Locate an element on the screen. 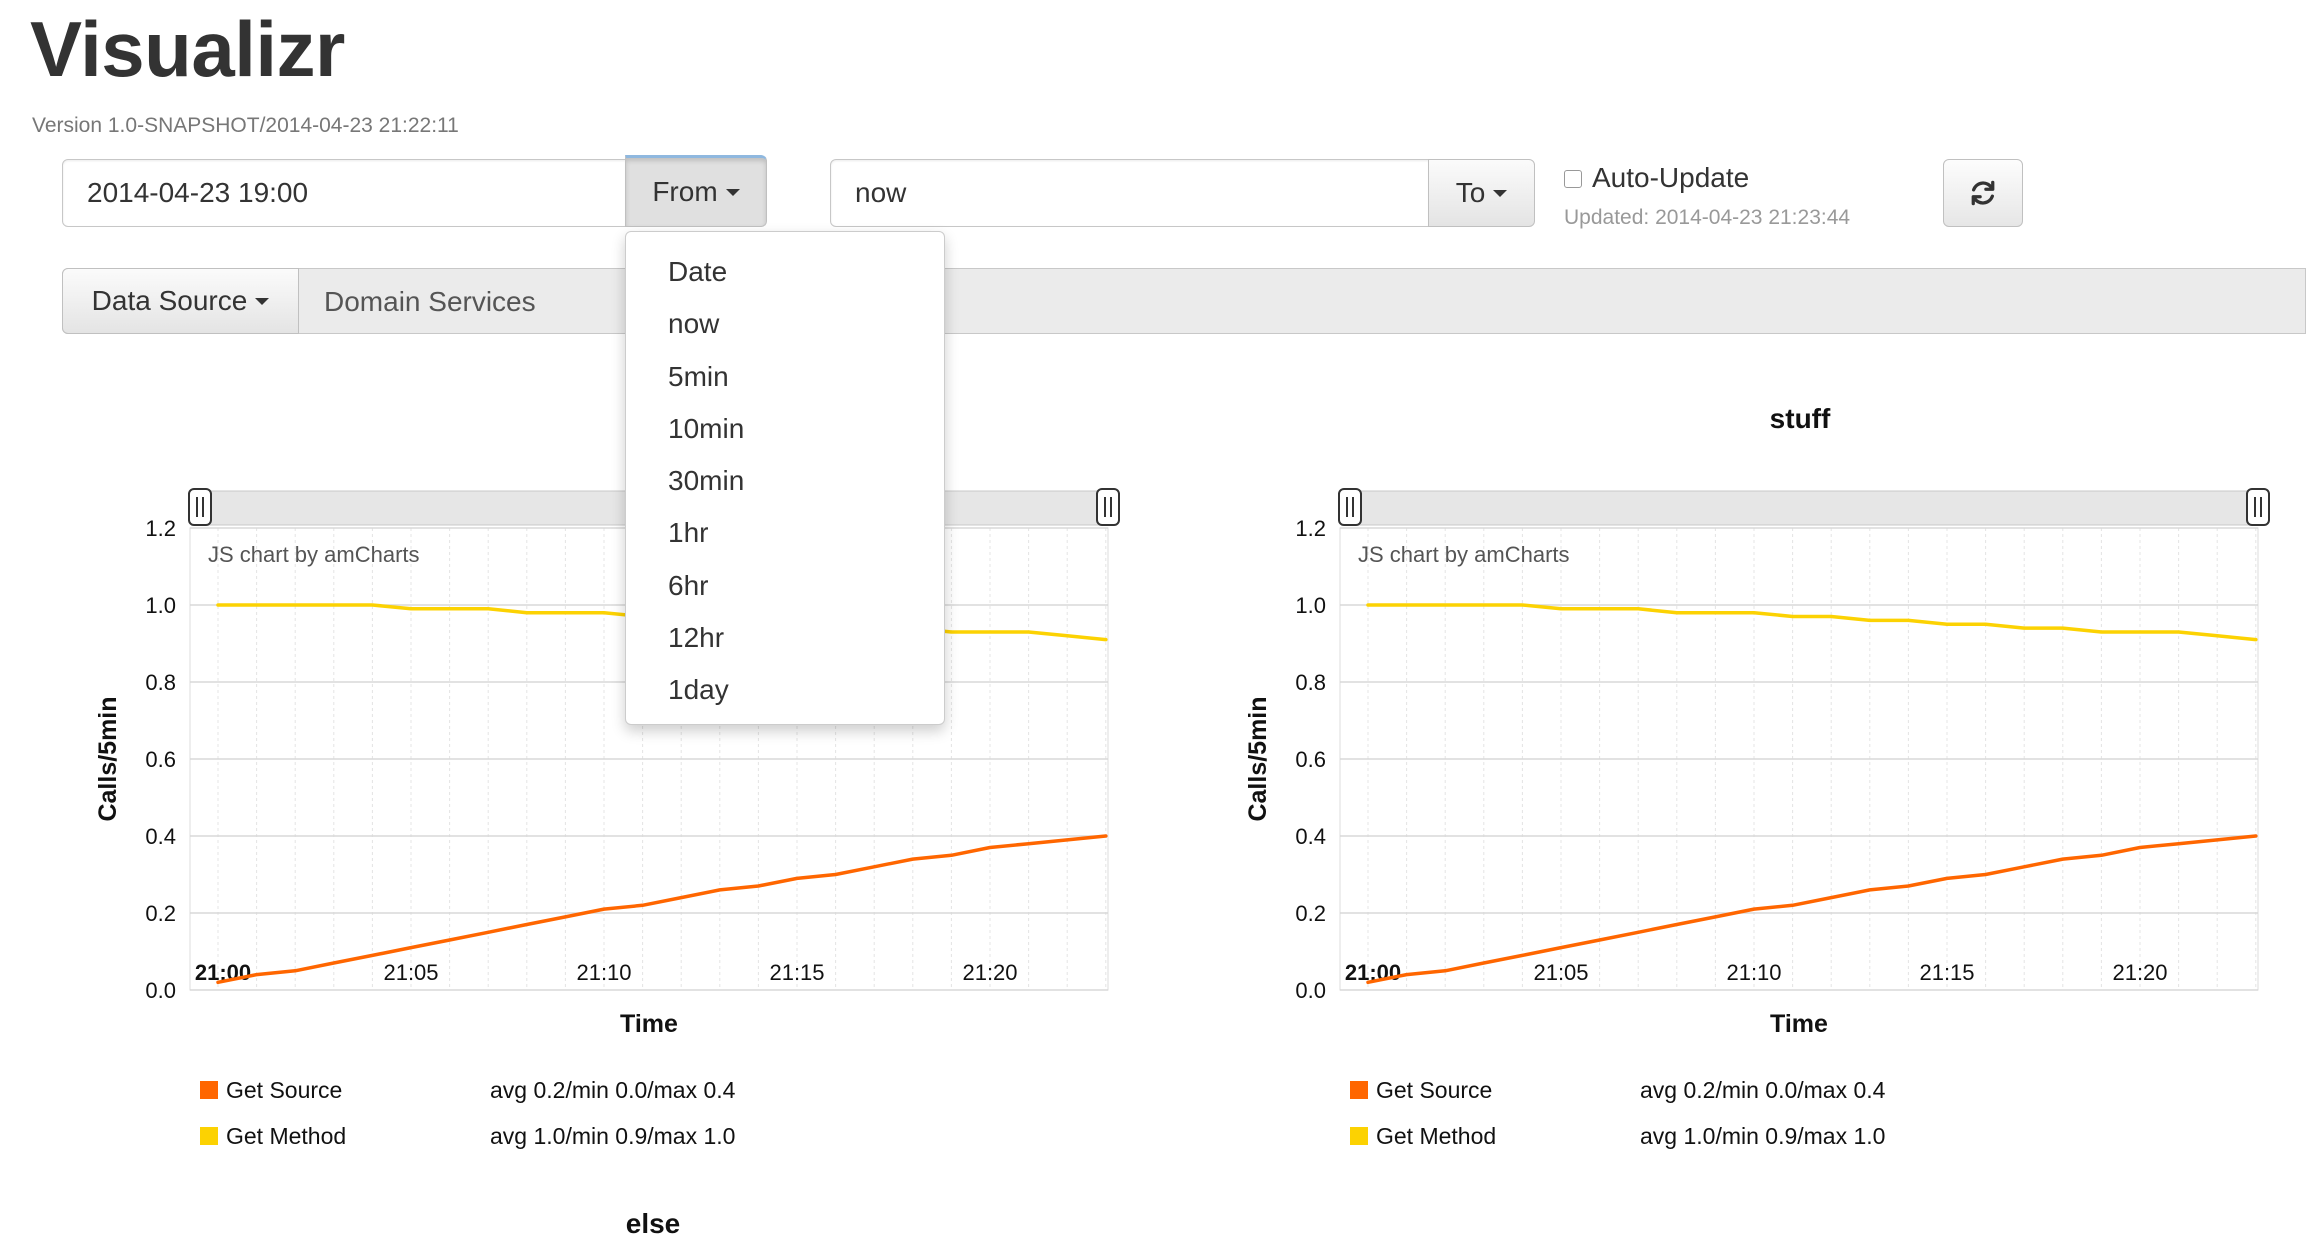 The image size is (2306, 1240). x-tick-label: 21:20 is located at coordinates (2139, 972).